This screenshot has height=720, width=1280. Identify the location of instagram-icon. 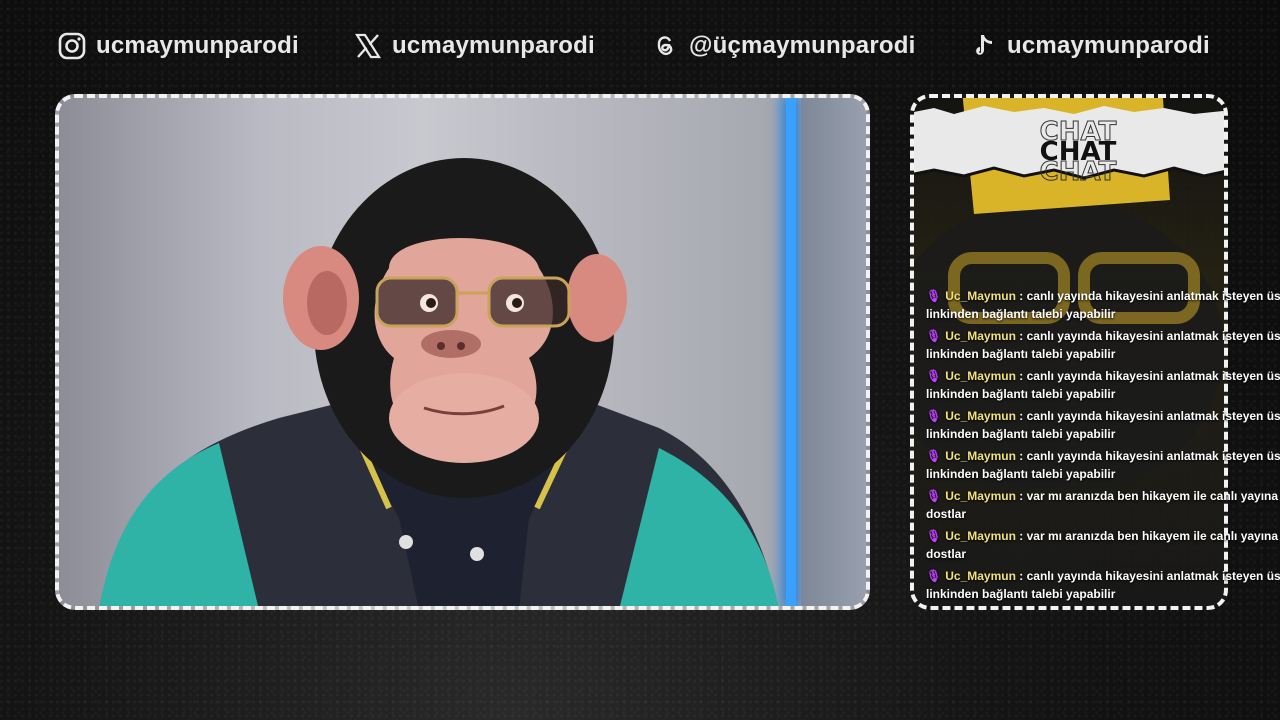
(72, 46).